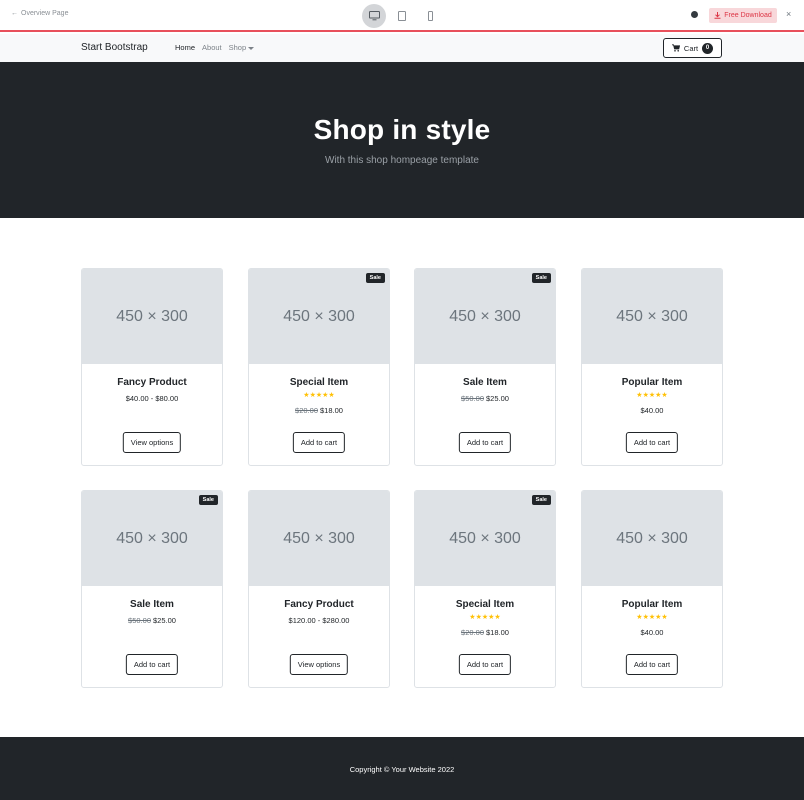  What do you see at coordinates (45, 13) in the screenshot?
I see `overview-page-label: Overview Page` at bounding box center [45, 13].